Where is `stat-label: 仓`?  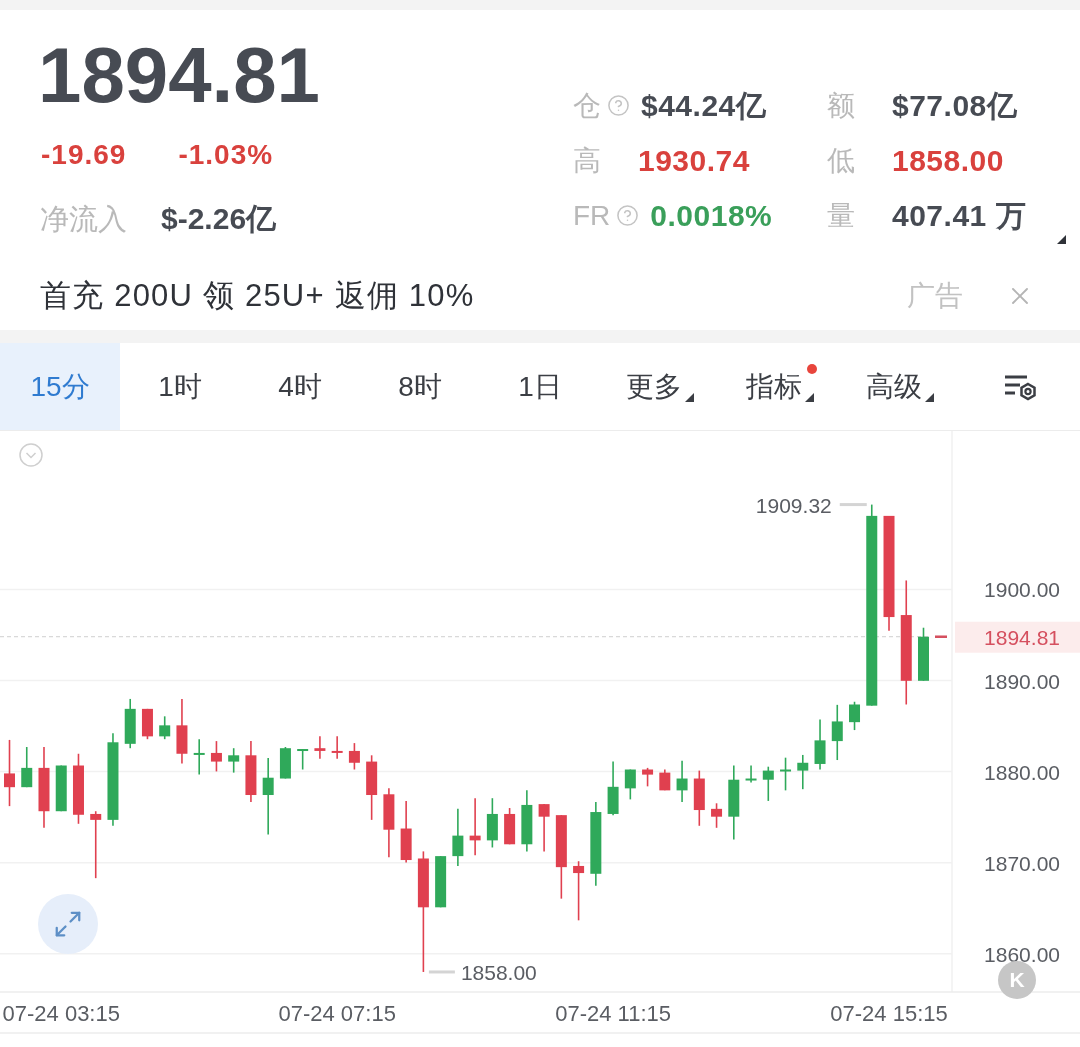 stat-label: 仓 is located at coordinates (587, 105).